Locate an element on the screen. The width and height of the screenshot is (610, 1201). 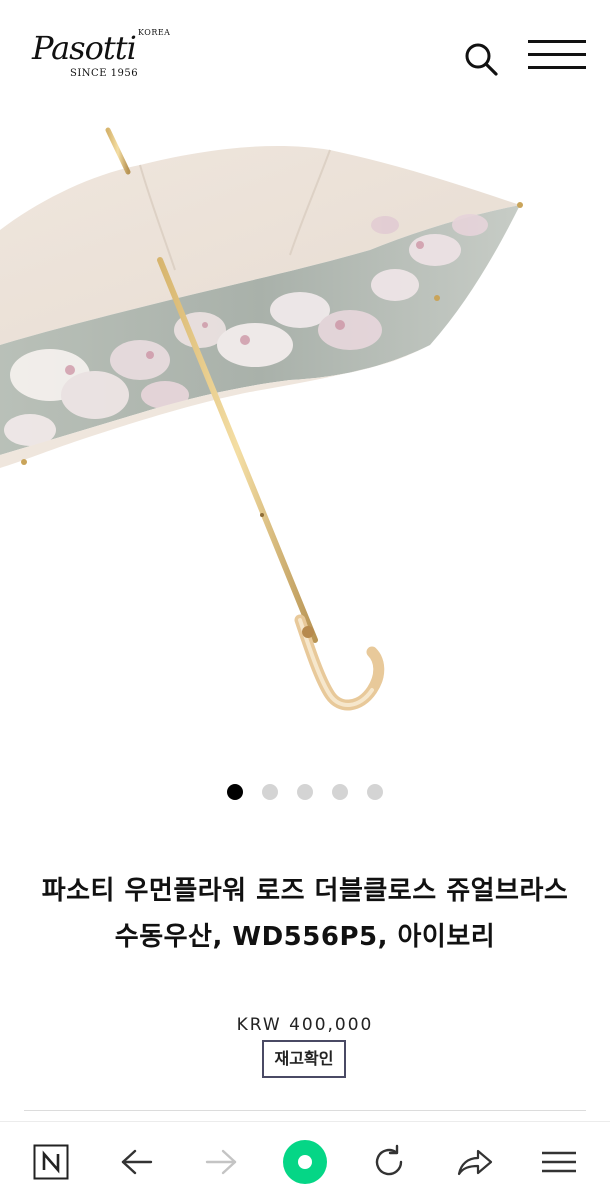
green-circle-icon is located at coordinates (305, 1161).